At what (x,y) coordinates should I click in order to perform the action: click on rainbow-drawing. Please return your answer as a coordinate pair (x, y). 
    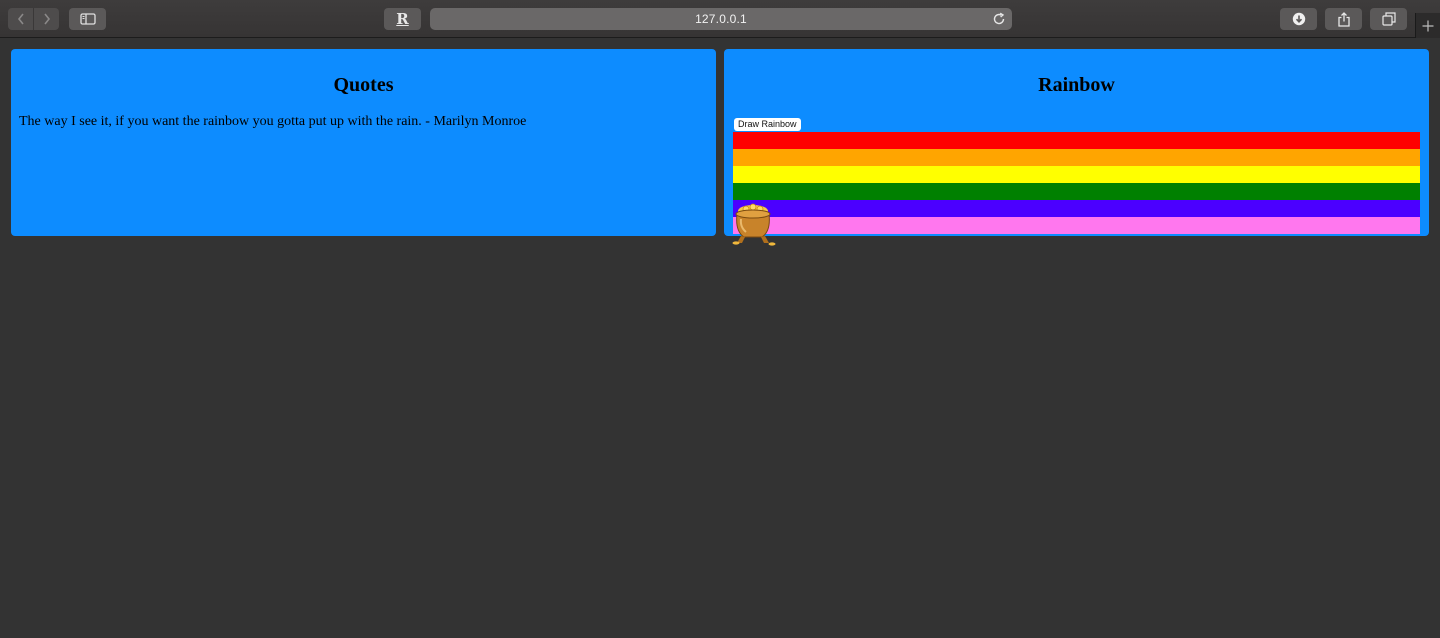
    Looking at the image, I should click on (1076, 183).